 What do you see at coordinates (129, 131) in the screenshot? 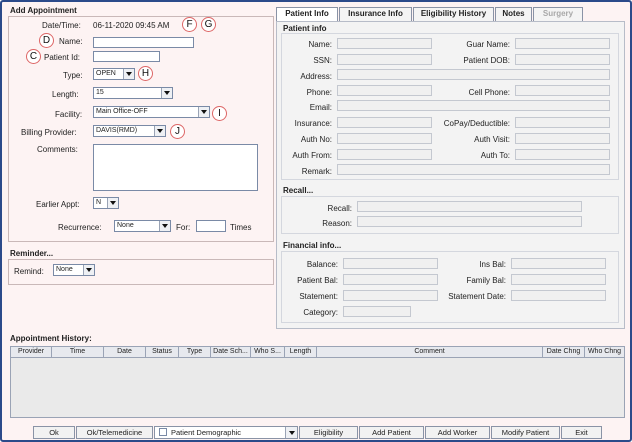
I see `billing-provider-select: DAVIS(RMD)` at bounding box center [129, 131].